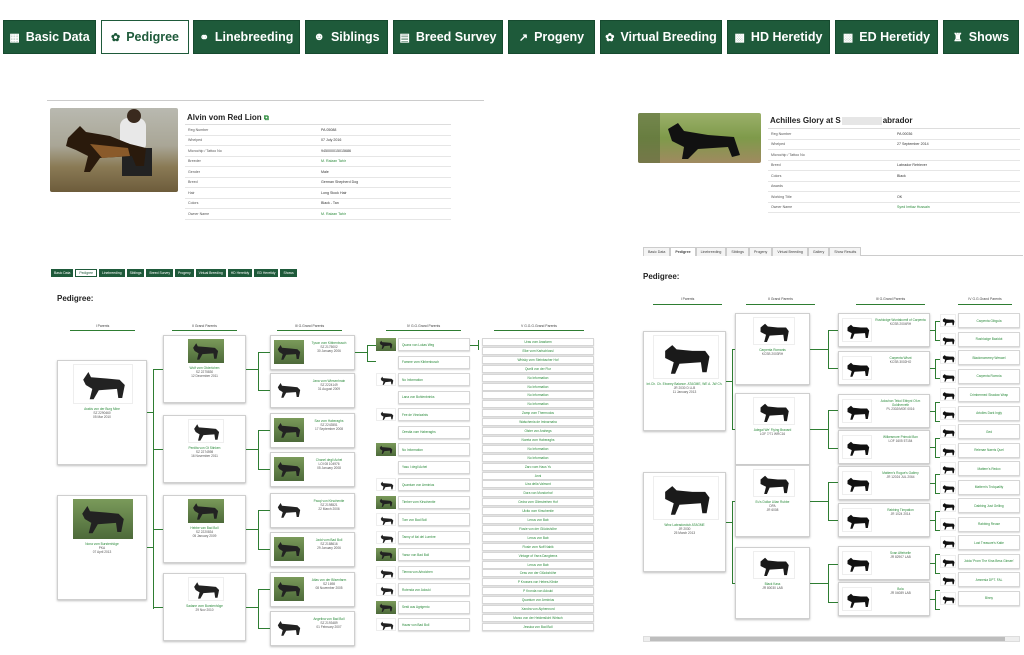 The height and width of the screenshot is (655, 1024). What do you see at coordinates (981, 37) in the screenshot?
I see `tab-shows: ♜ Shows` at bounding box center [981, 37].